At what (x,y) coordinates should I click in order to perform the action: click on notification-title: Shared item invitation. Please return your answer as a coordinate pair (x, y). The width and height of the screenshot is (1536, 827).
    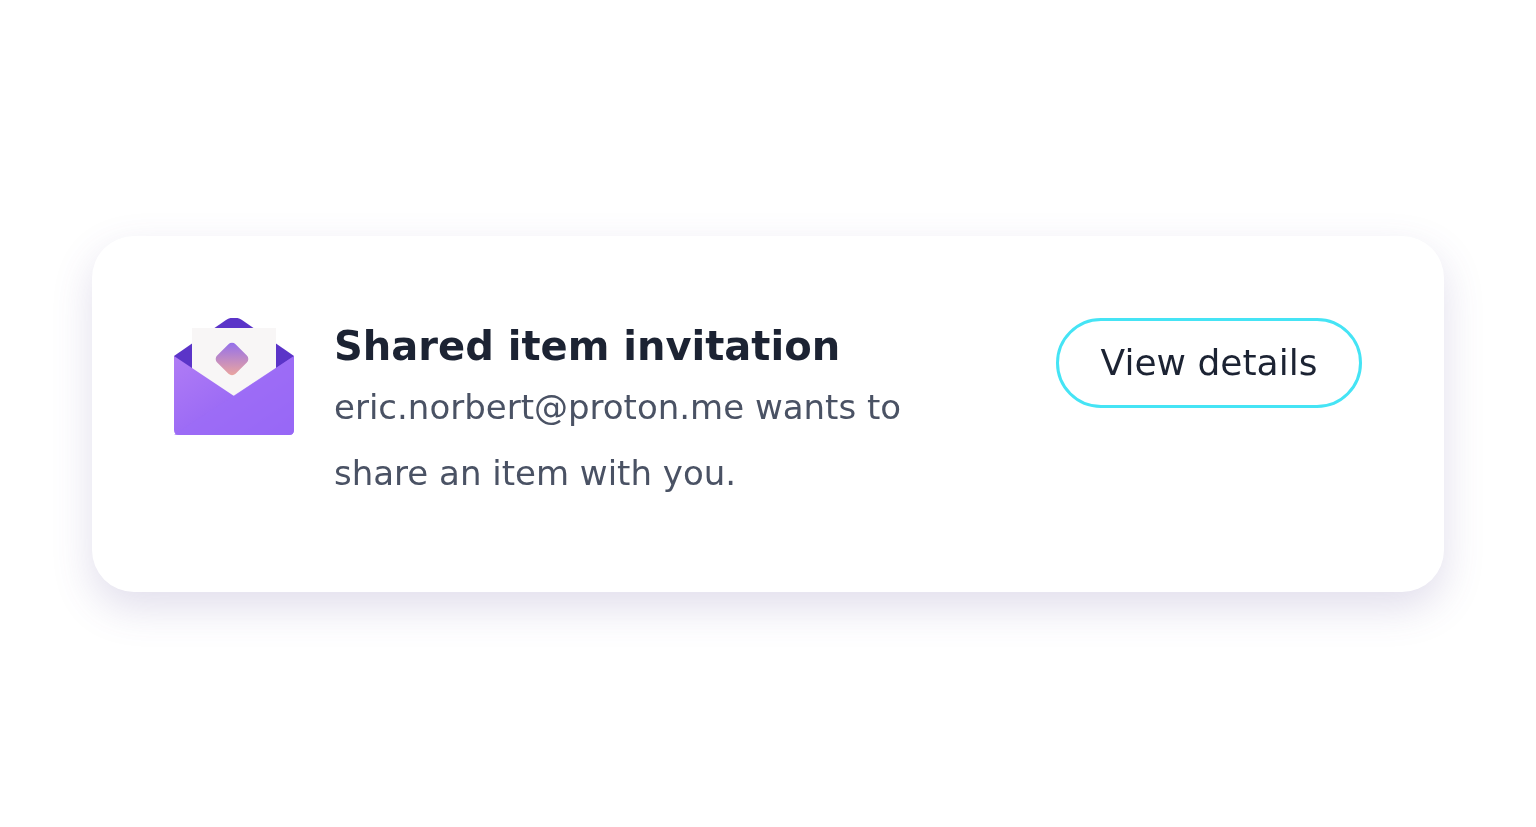
    Looking at the image, I should click on (588, 346).